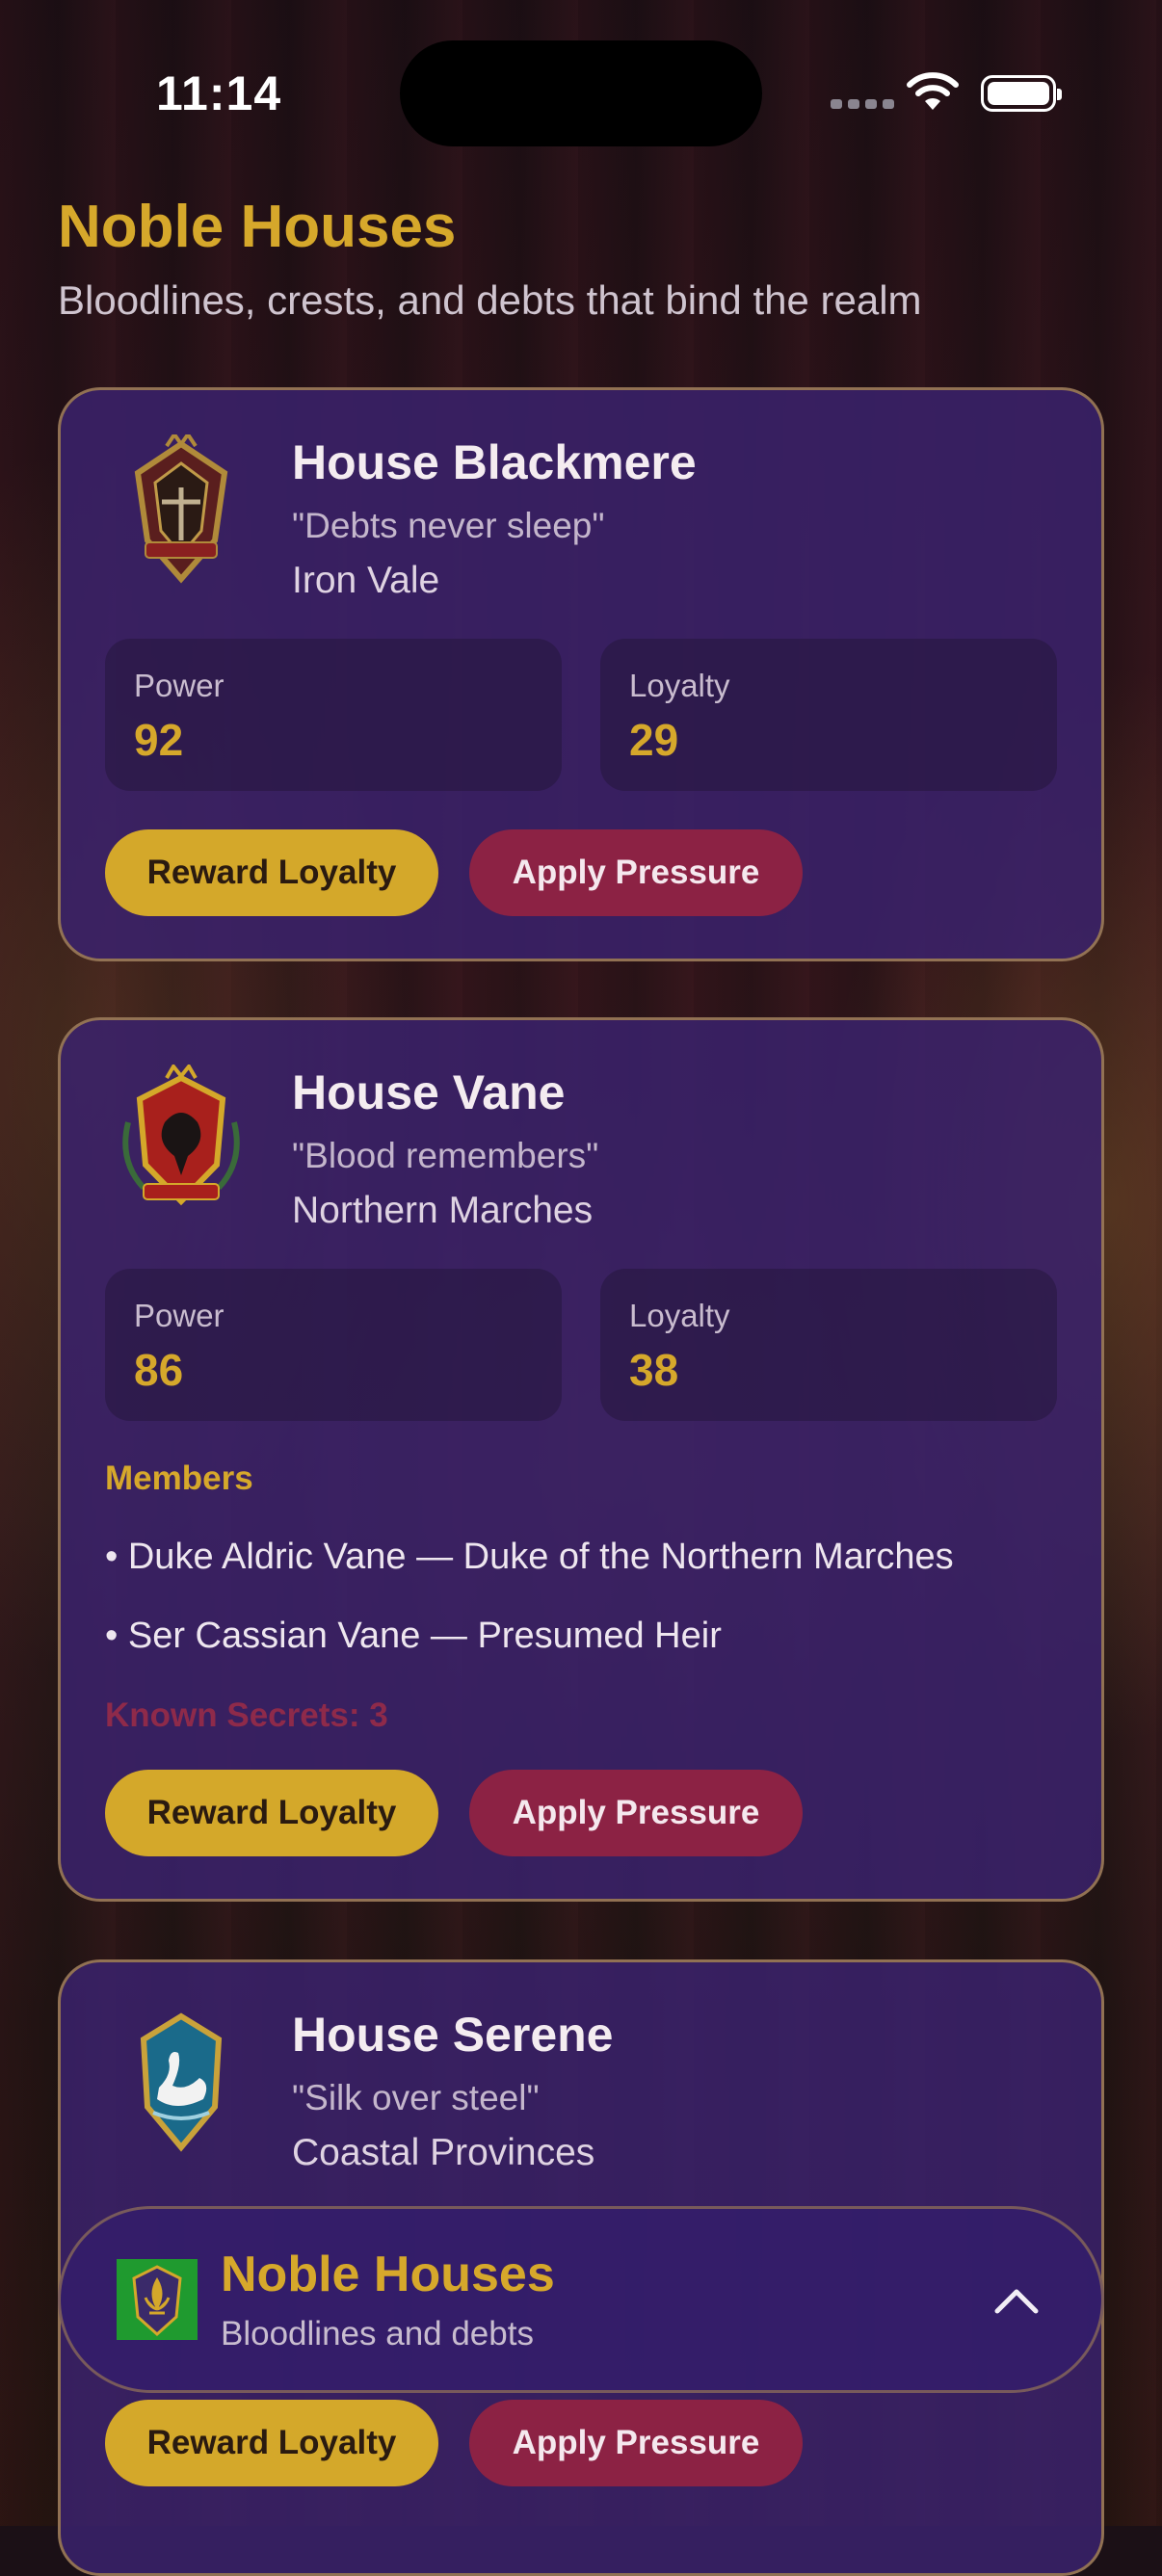 Image resolution: width=1162 pixels, height=2576 pixels. I want to click on house-name: House Blackmere, so click(495, 462).